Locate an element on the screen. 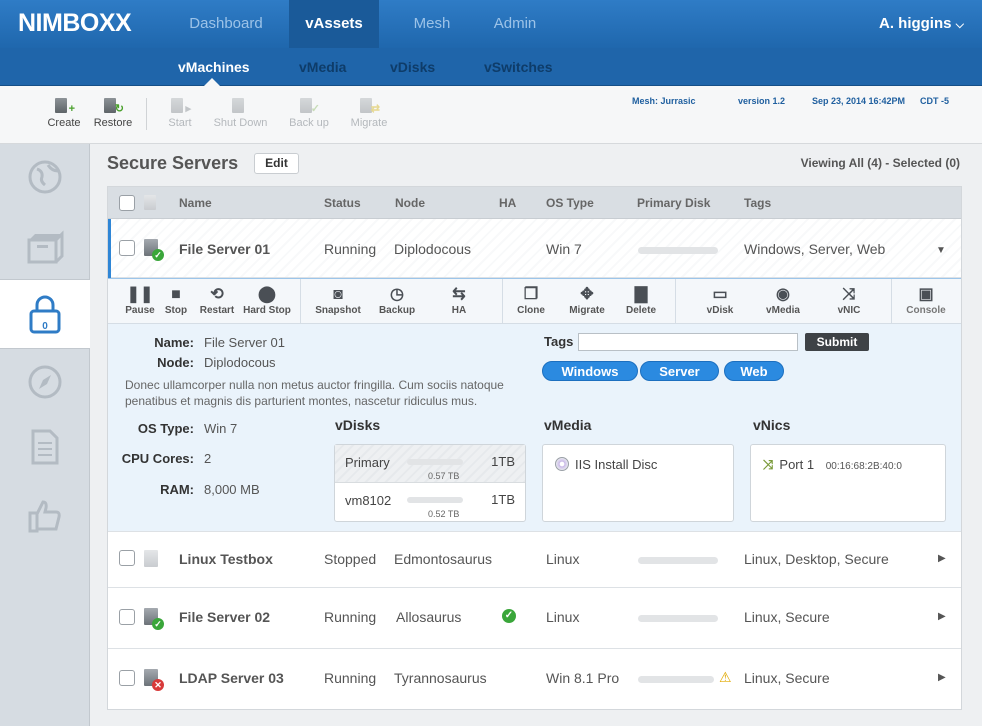 The width and height of the screenshot is (982, 726). cpu-cores-value: 2 is located at coordinates (208, 458).